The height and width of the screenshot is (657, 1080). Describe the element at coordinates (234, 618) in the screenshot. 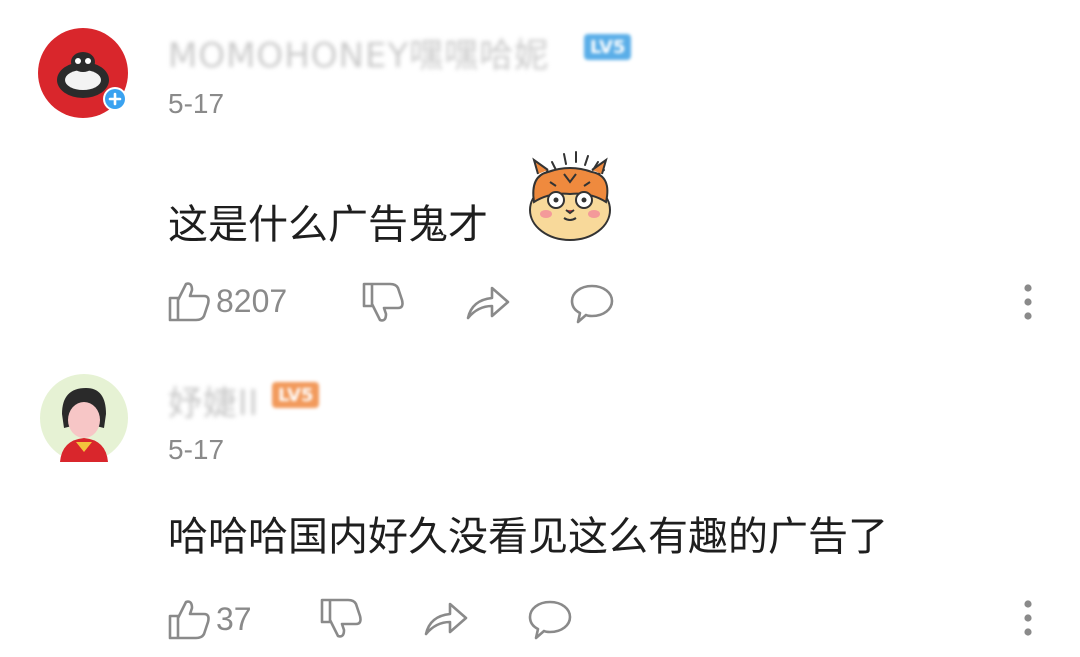

I see `like-count: 37` at that location.